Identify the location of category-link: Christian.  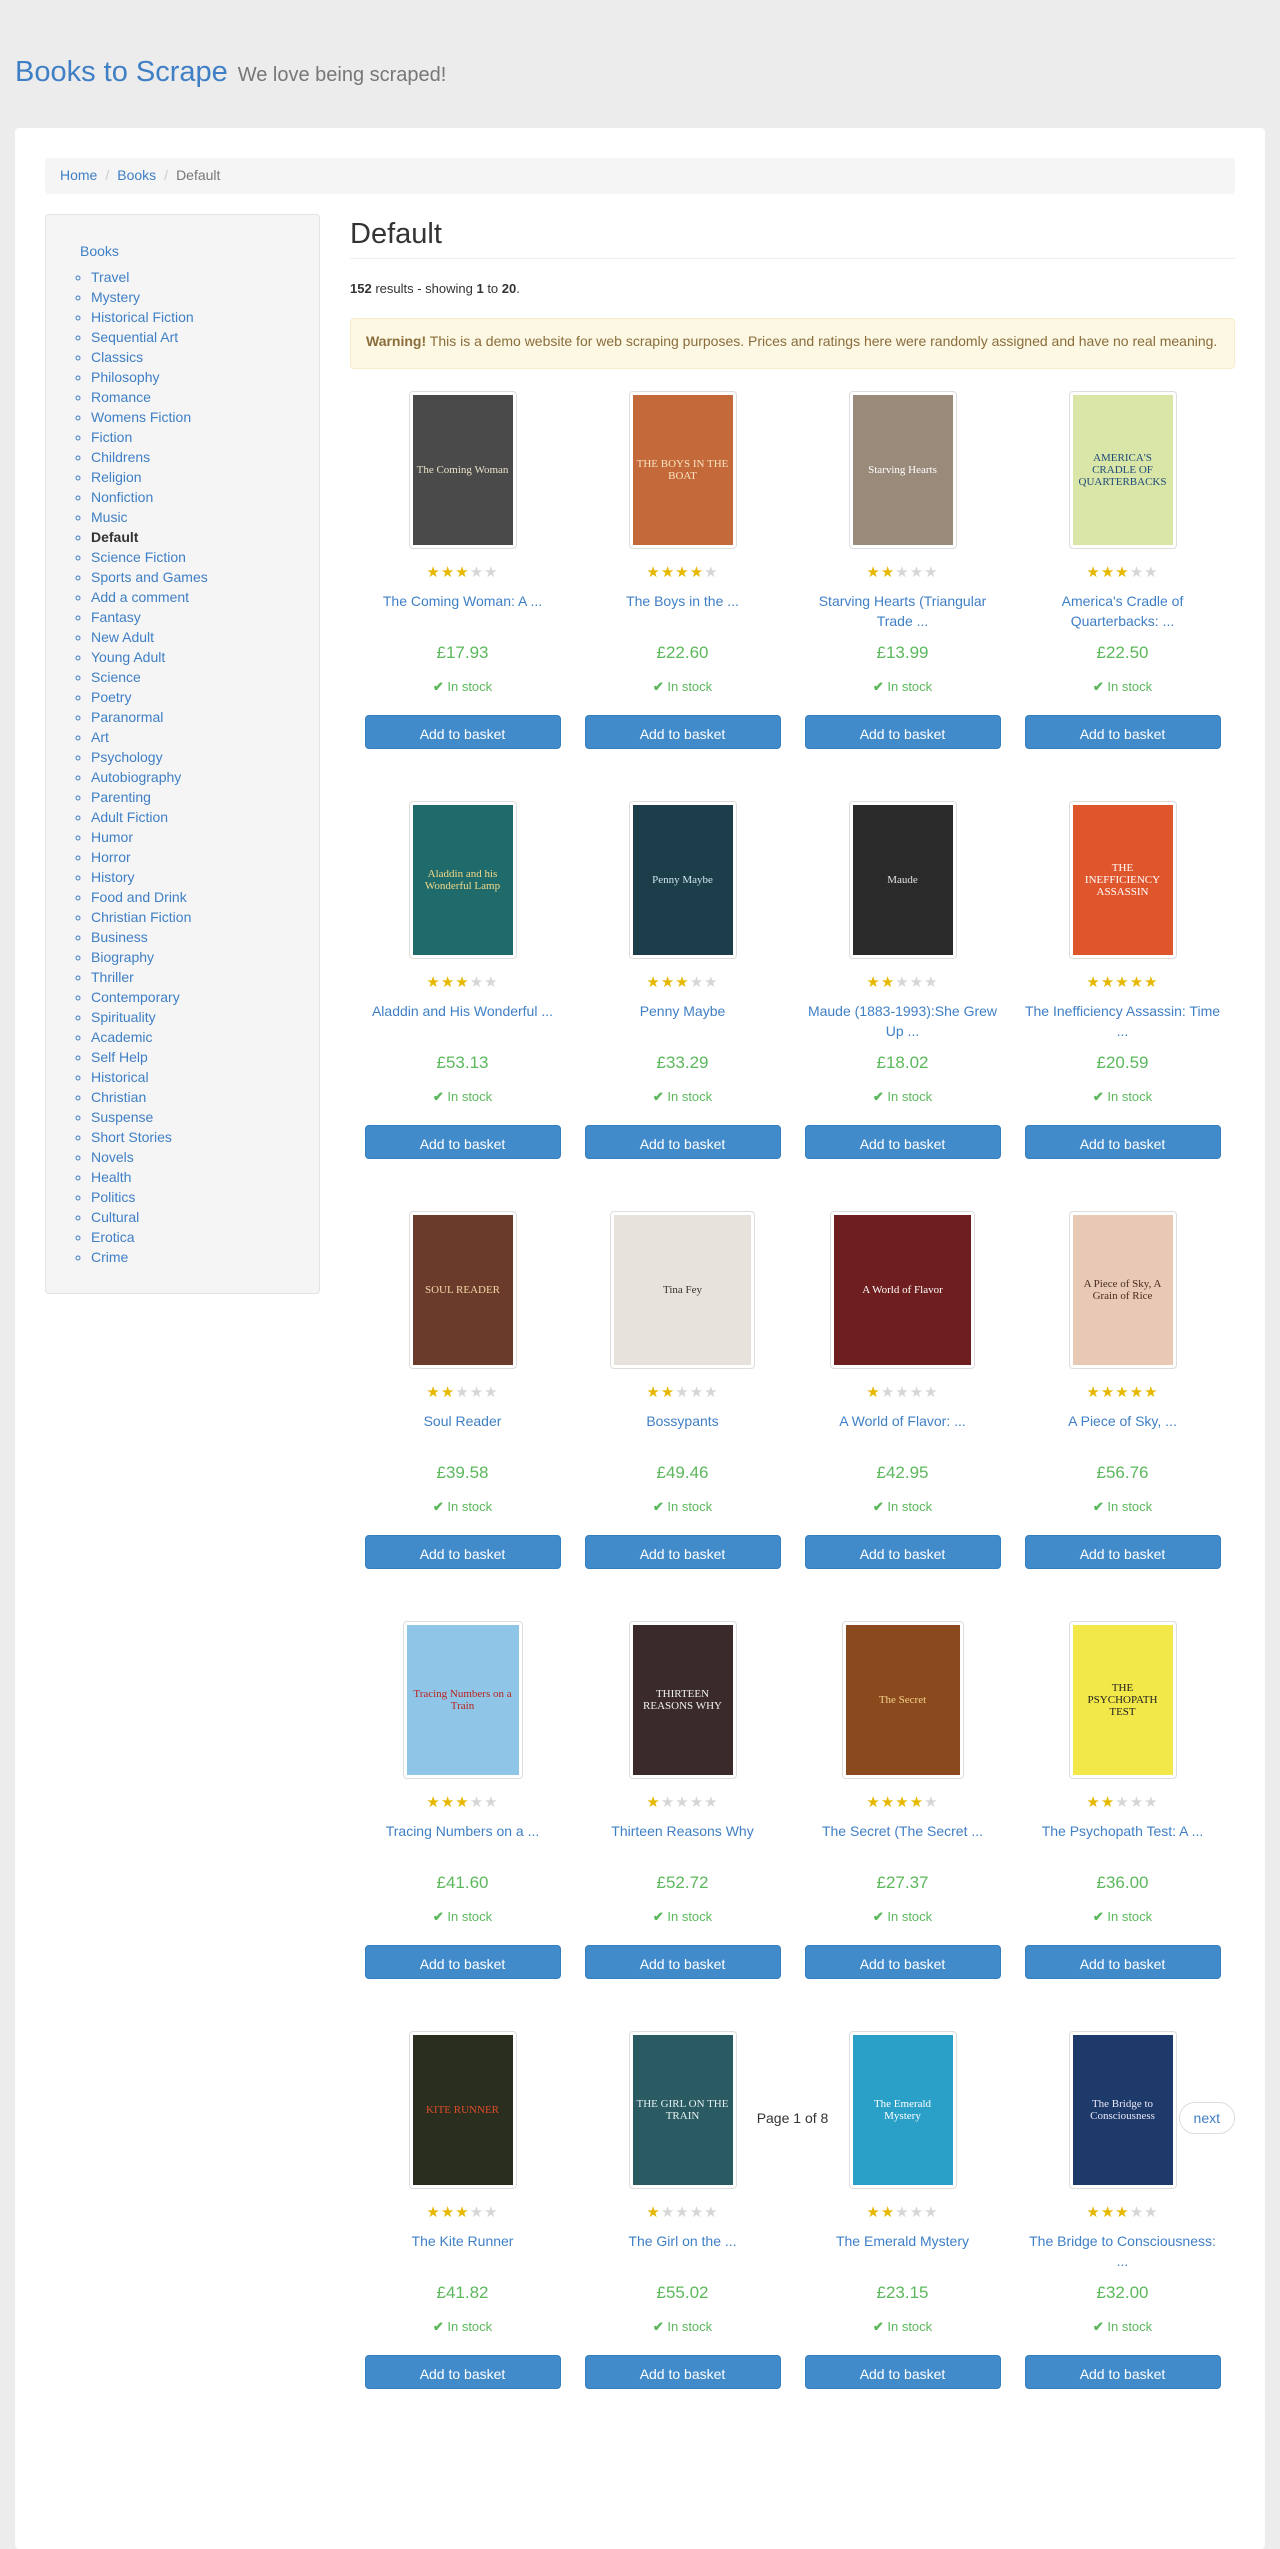
(118, 1097).